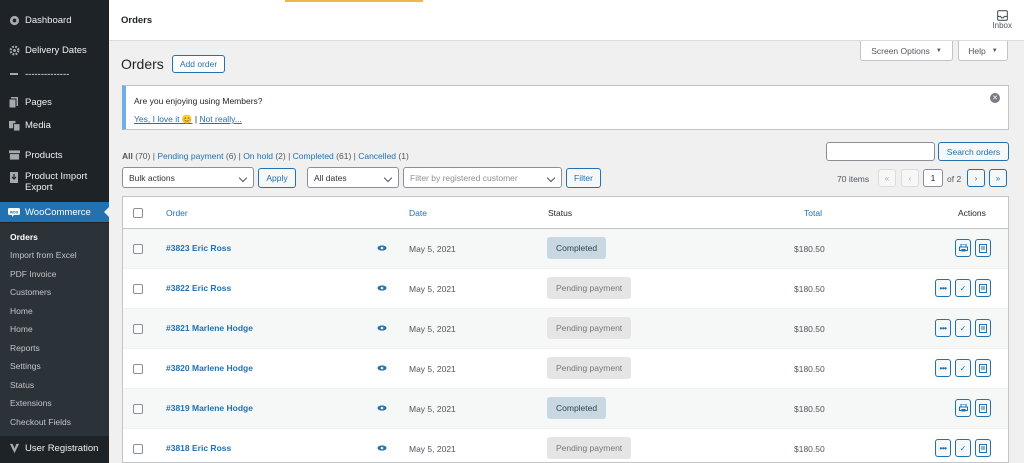 Image resolution: width=1024 pixels, height=463 pixels. What do you see at coordinates (887, 178) in the screenshot?
I see `first-page-button: «` at bounding box center [887, 178].